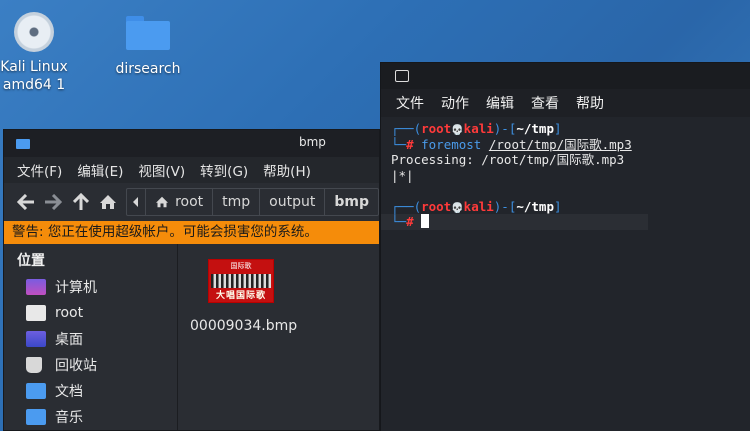  I want to click on breadcrumb: root tmp output bmp, so click(252, 202).